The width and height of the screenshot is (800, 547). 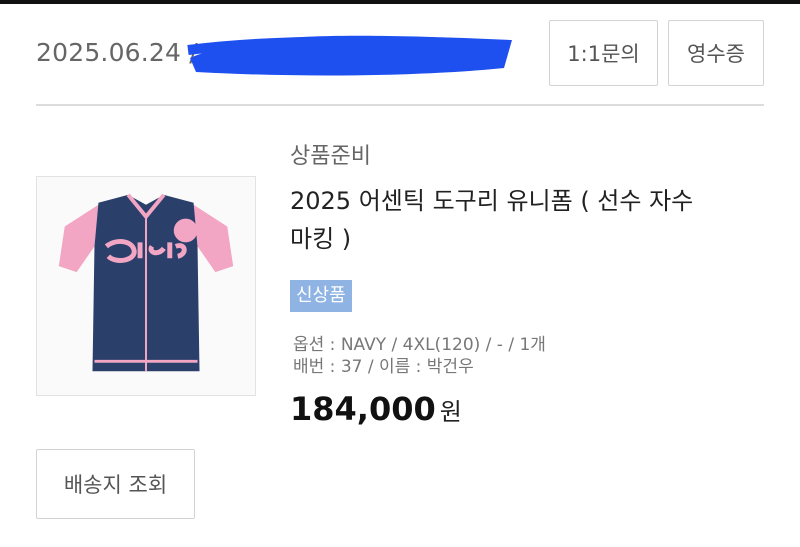 I want to click on price-unit: 원, so click(x=450, y=412).